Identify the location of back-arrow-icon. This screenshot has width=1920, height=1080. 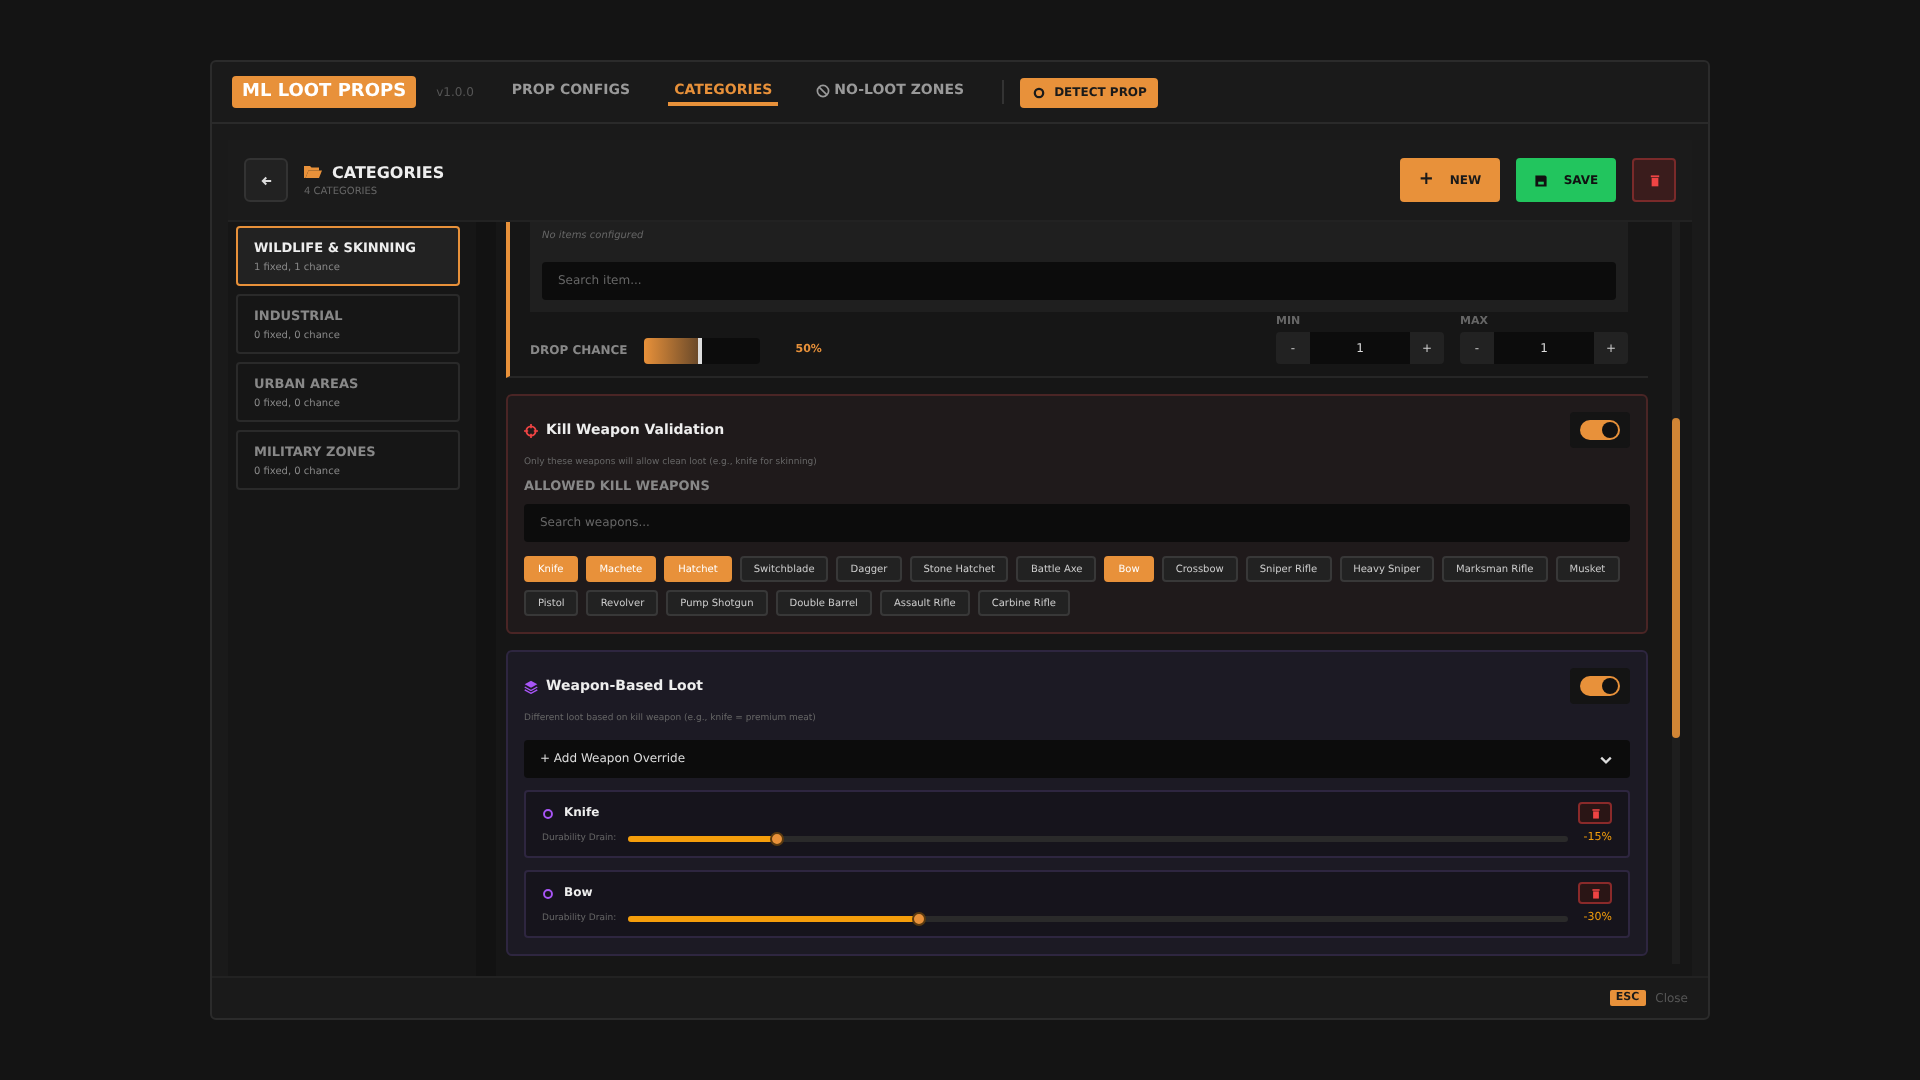
(266, 180).